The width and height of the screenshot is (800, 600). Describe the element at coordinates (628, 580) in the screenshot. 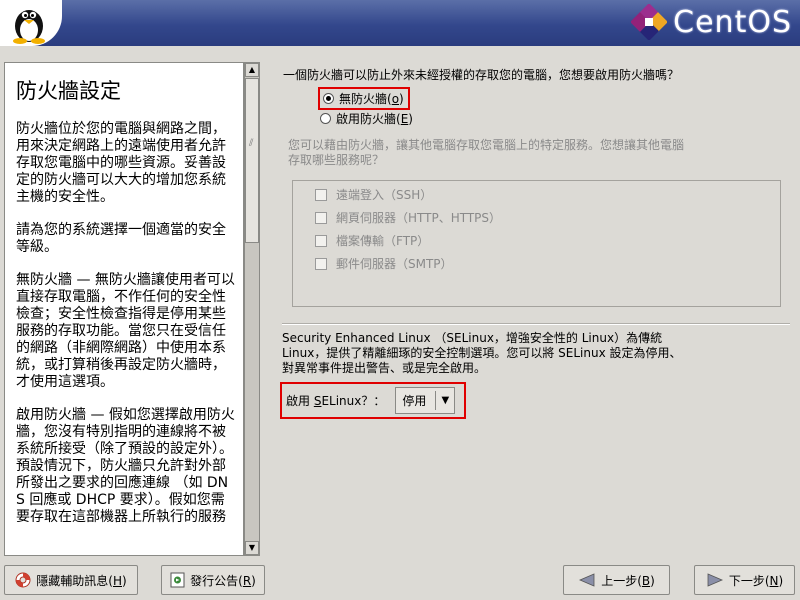

I see `button-label: 上一步(B)` at that location.